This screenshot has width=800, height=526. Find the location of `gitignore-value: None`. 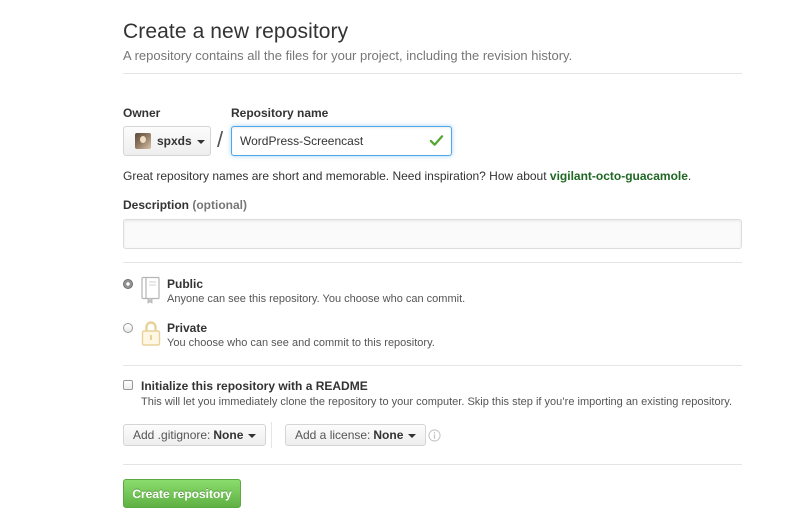

gitignore-value: None is located at coordinates (228, 435).